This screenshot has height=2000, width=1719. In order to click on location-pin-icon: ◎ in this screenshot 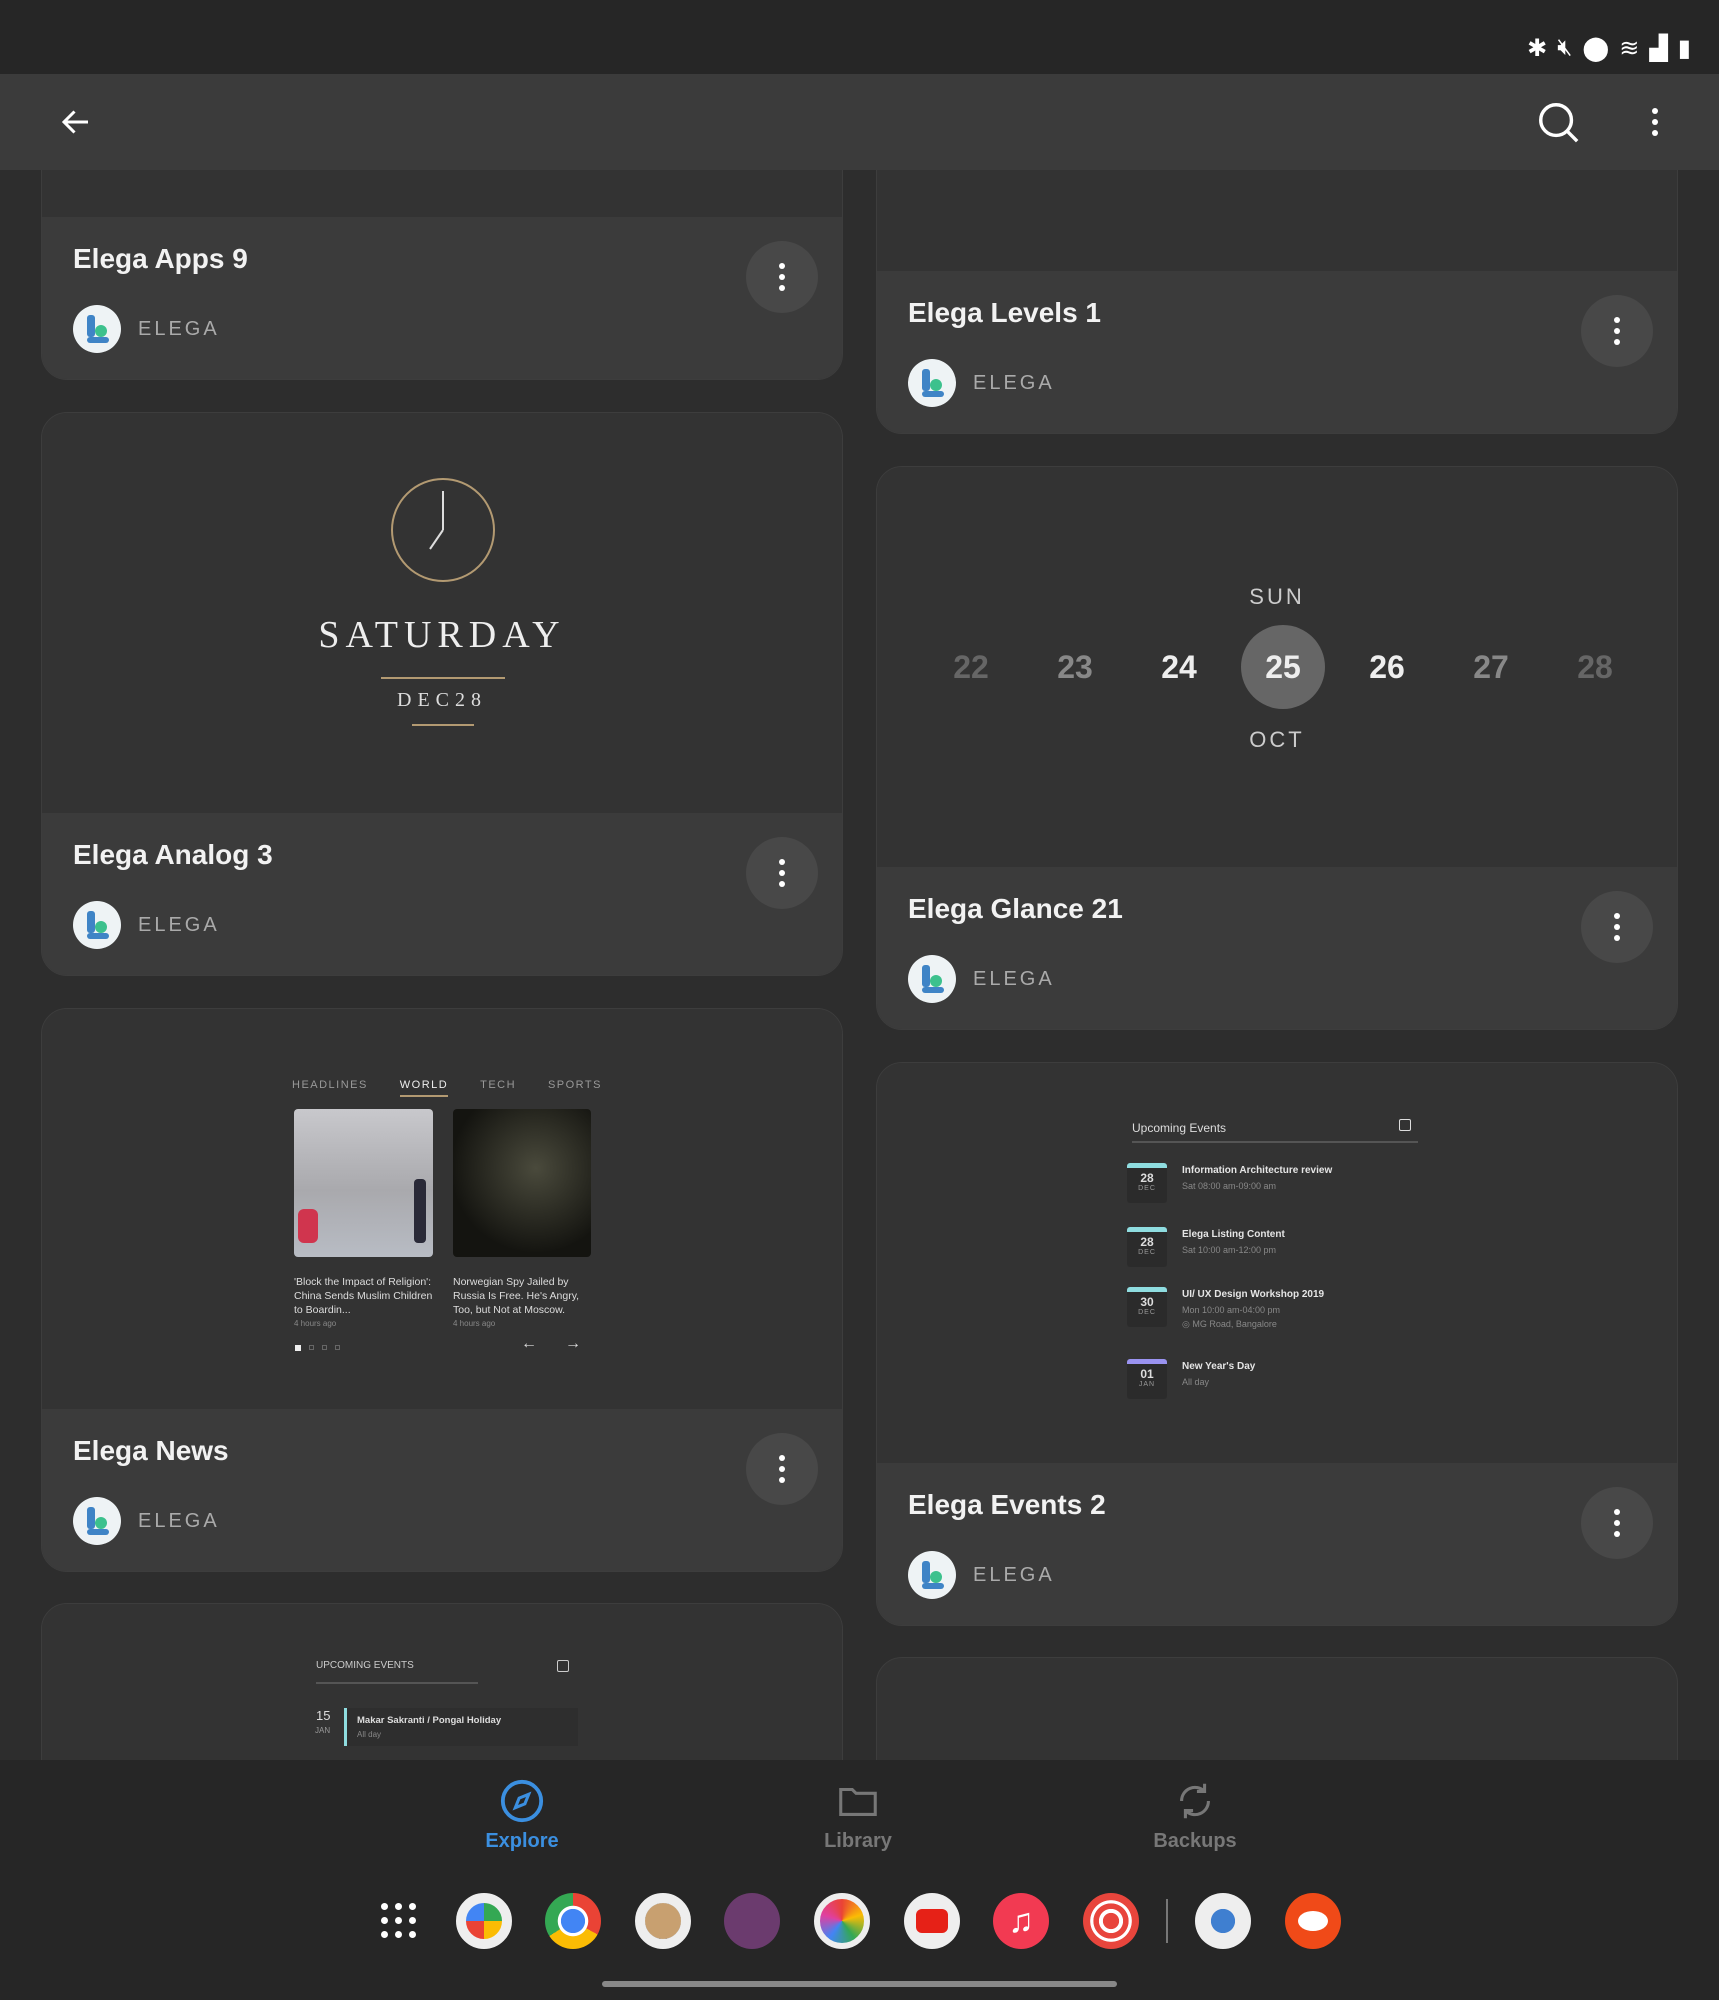, I will do `click(1187, 1324)`.